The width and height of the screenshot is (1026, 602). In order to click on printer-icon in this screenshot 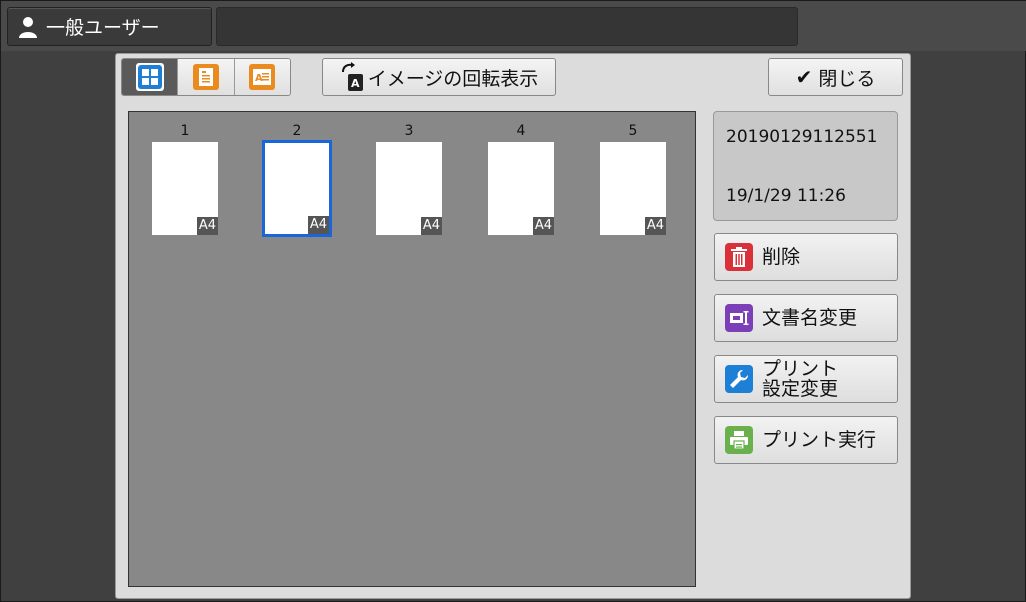, I will do `click(739, 440)`.